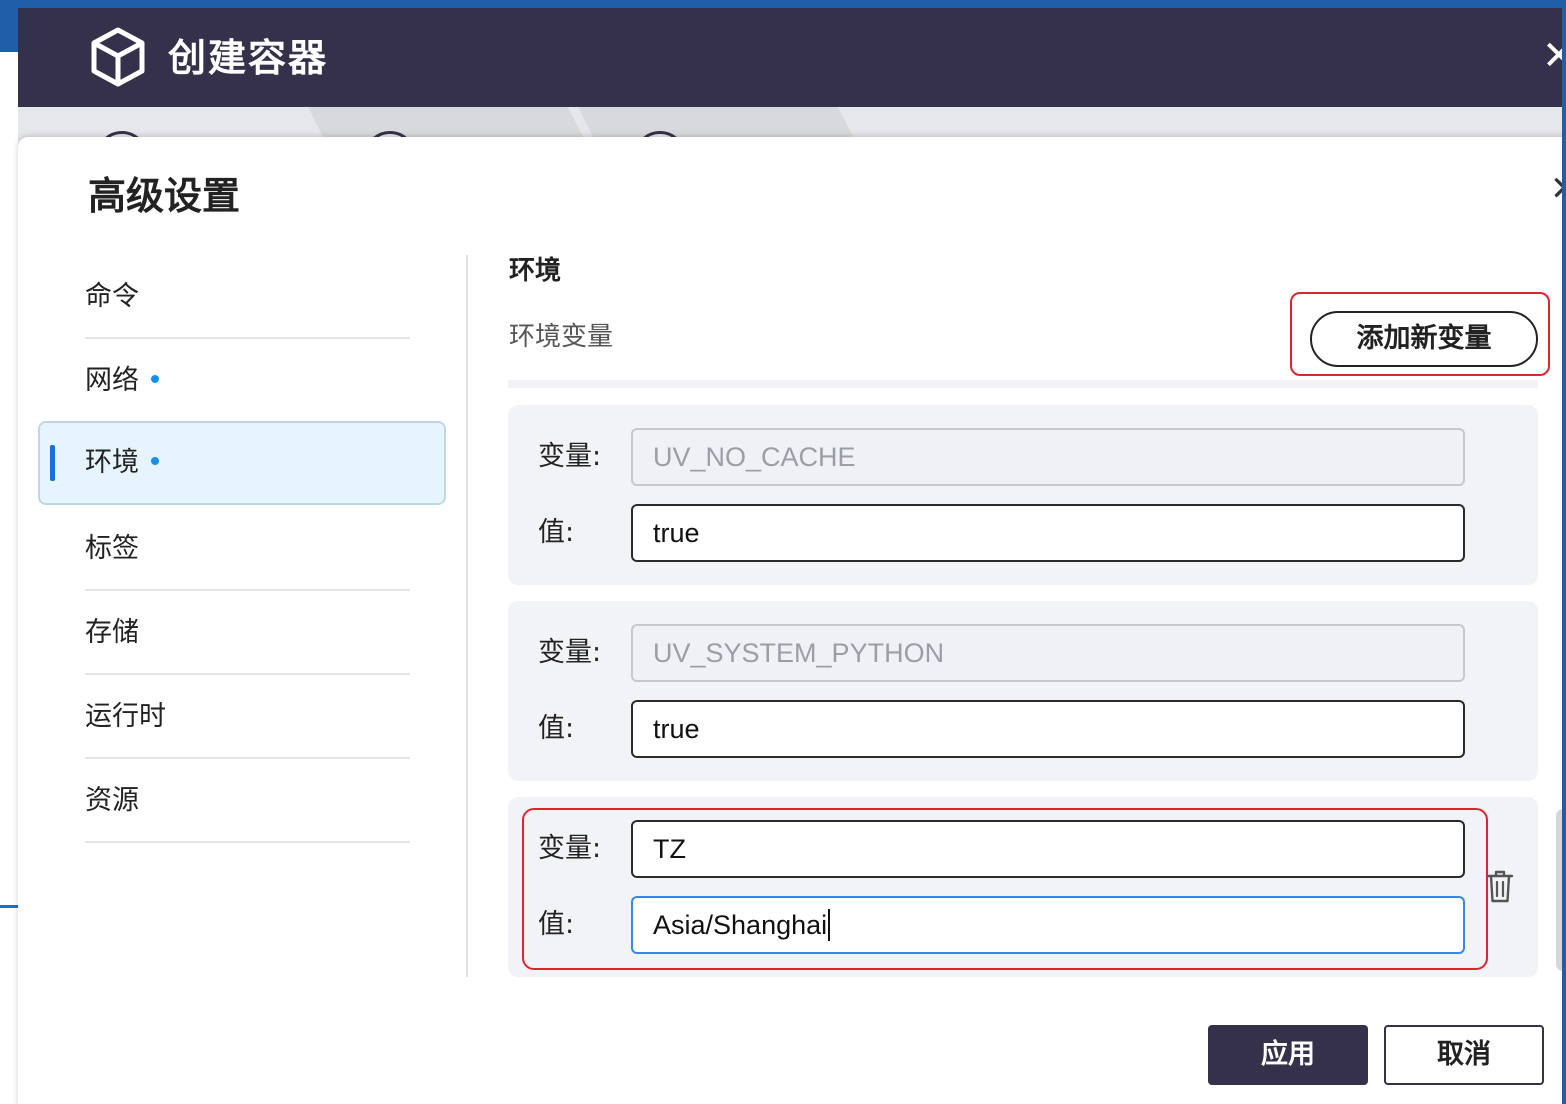 The image size is (1566, 1104). Describe the element at coordinates (535, 271) in the screenshot. I see `section-title: 环境` at that location.